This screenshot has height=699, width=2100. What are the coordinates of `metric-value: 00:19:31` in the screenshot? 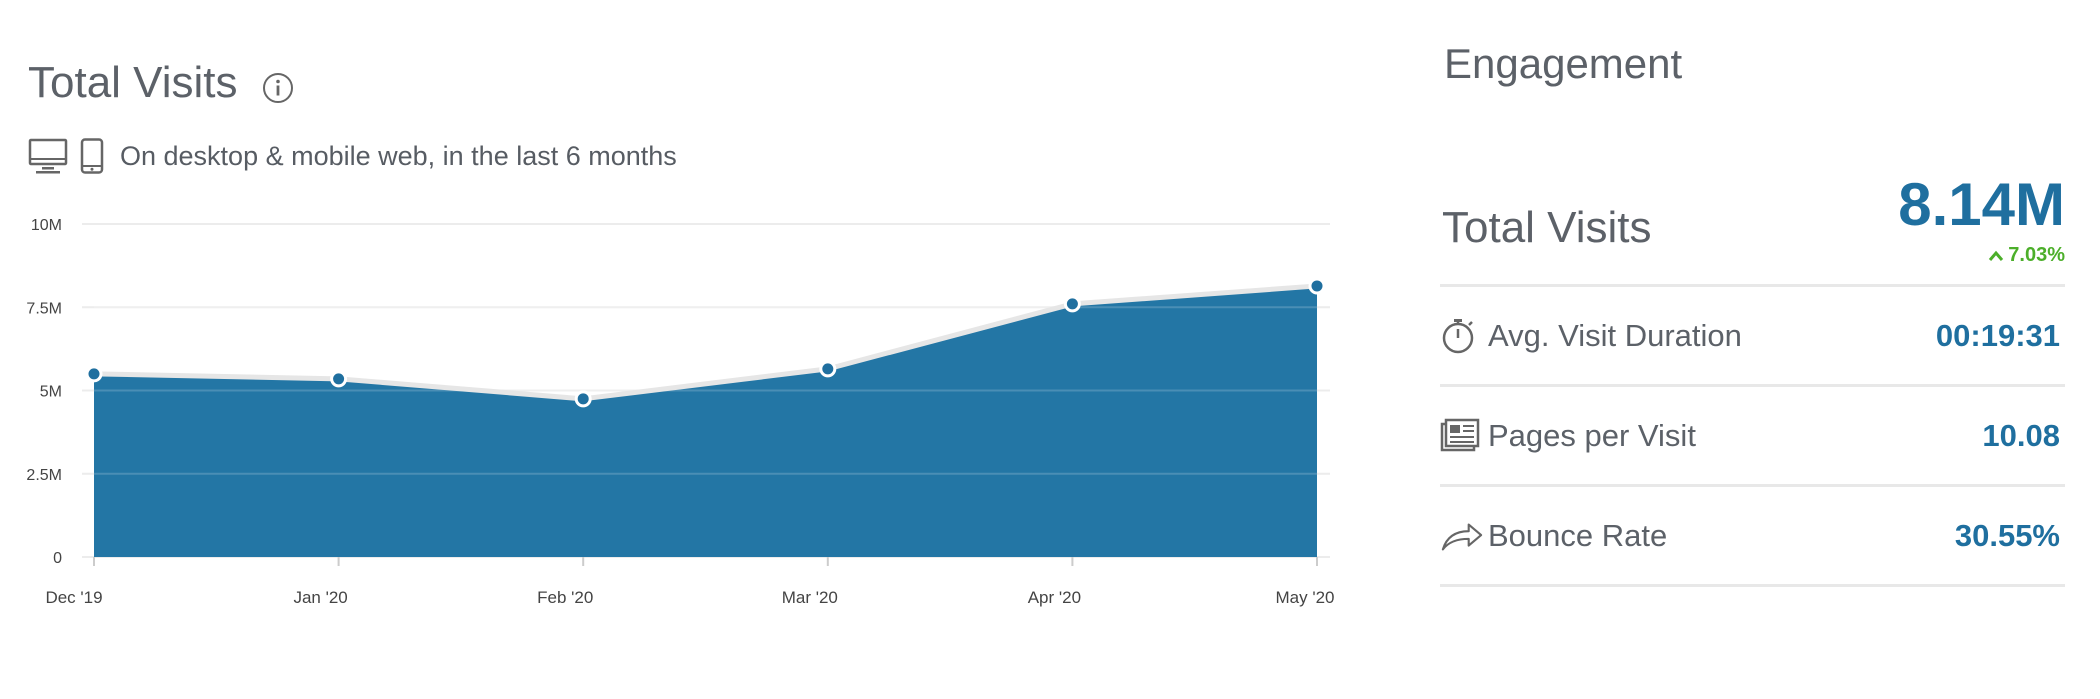 It's located at (1997, 335).